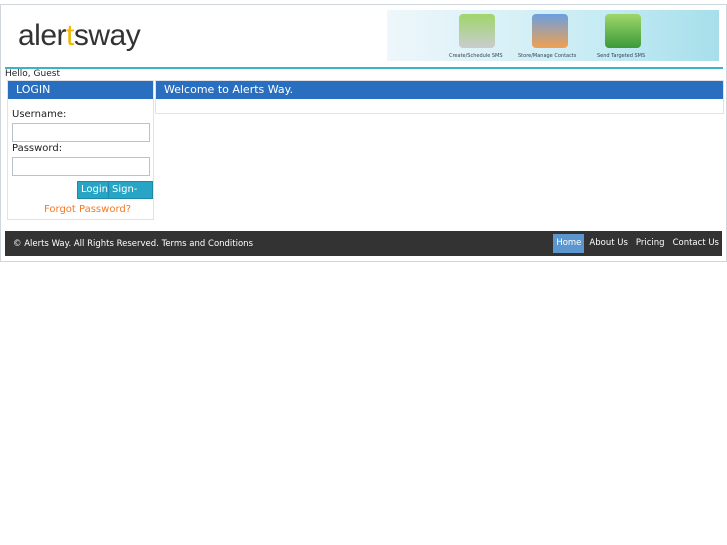 The height and width of the screenshot is (545, 727). What do you see at coordinates (81, 132) in the screenshot?
I see `username-input` at bounding box center [81, 132].